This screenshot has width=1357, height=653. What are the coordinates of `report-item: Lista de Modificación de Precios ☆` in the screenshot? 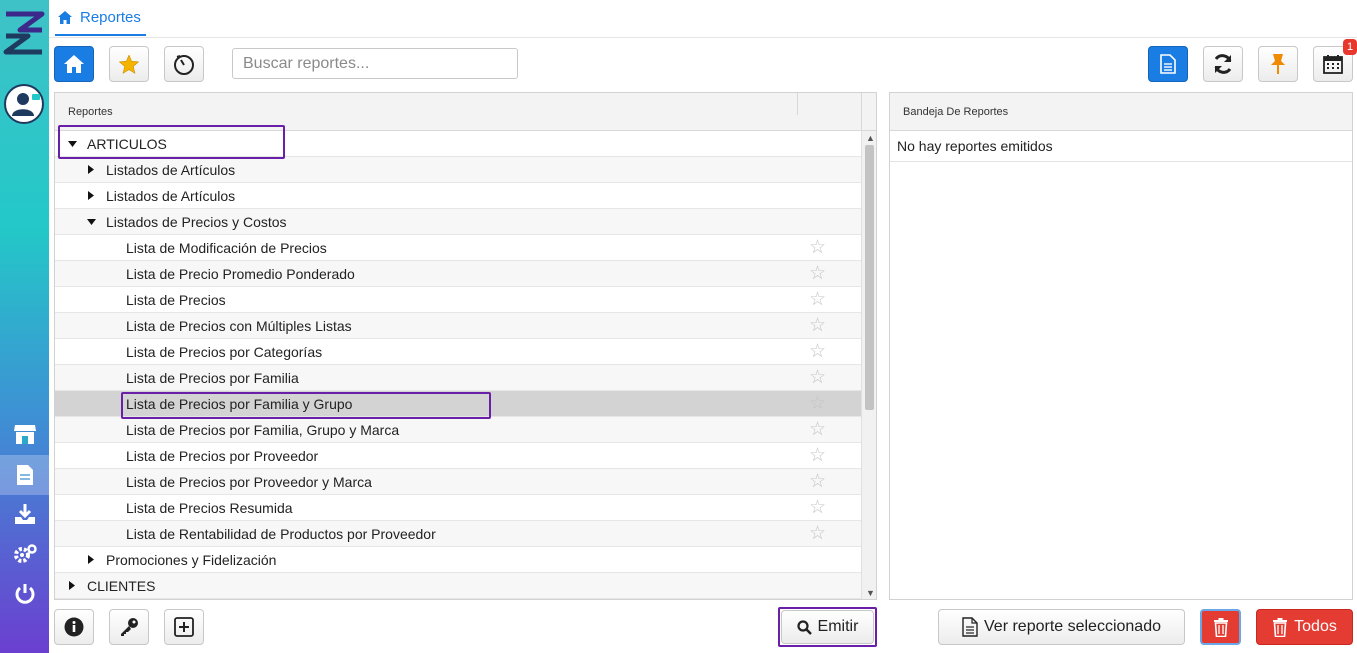 It's located at (458, 248).